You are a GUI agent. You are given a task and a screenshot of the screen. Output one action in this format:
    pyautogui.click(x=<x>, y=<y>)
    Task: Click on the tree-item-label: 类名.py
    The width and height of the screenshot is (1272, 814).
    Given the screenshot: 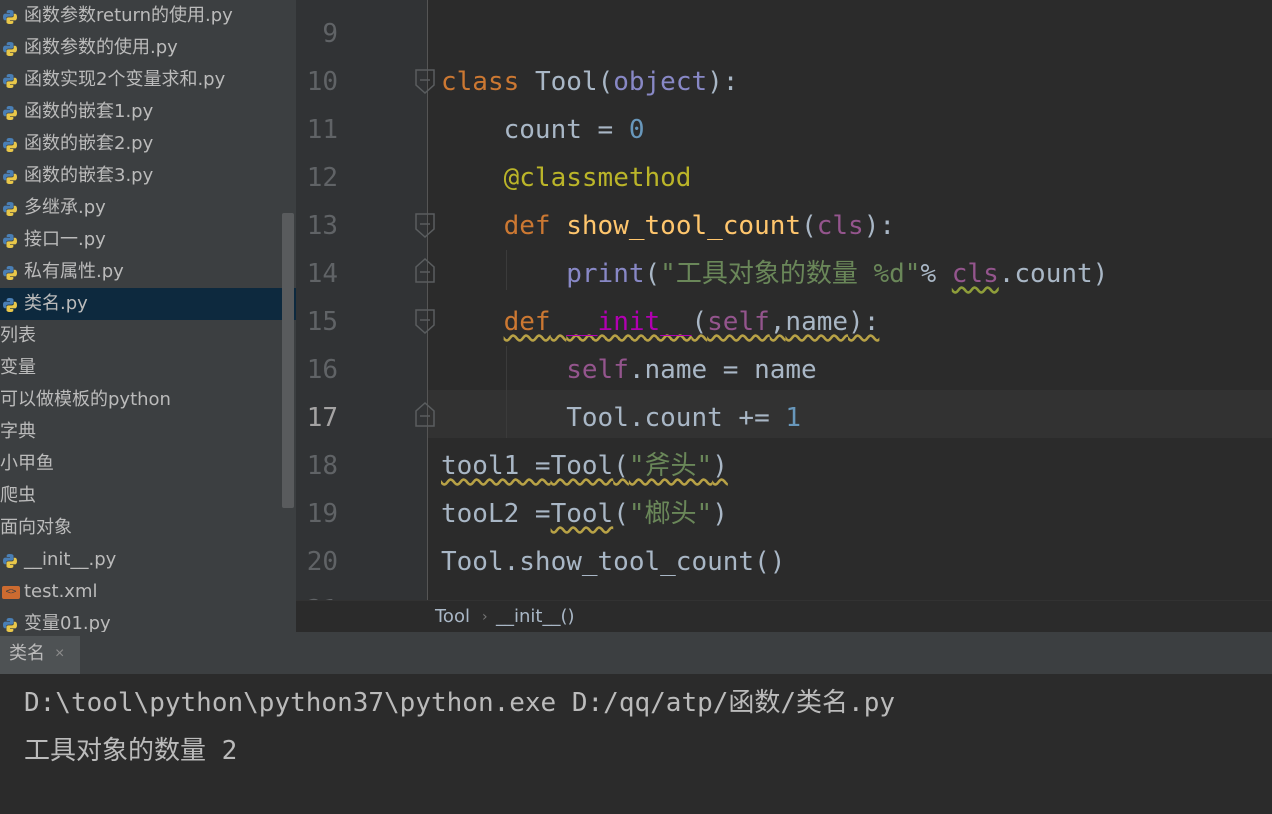 What is the action you would take?
    pyautogui.click(x=56, y=303)
    